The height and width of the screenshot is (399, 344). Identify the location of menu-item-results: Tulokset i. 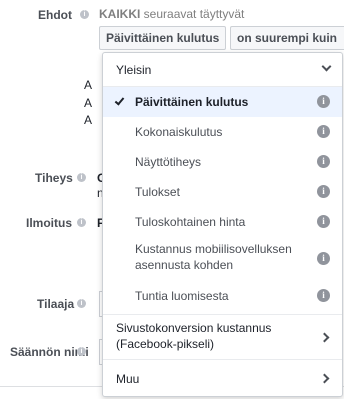
(222, 192).